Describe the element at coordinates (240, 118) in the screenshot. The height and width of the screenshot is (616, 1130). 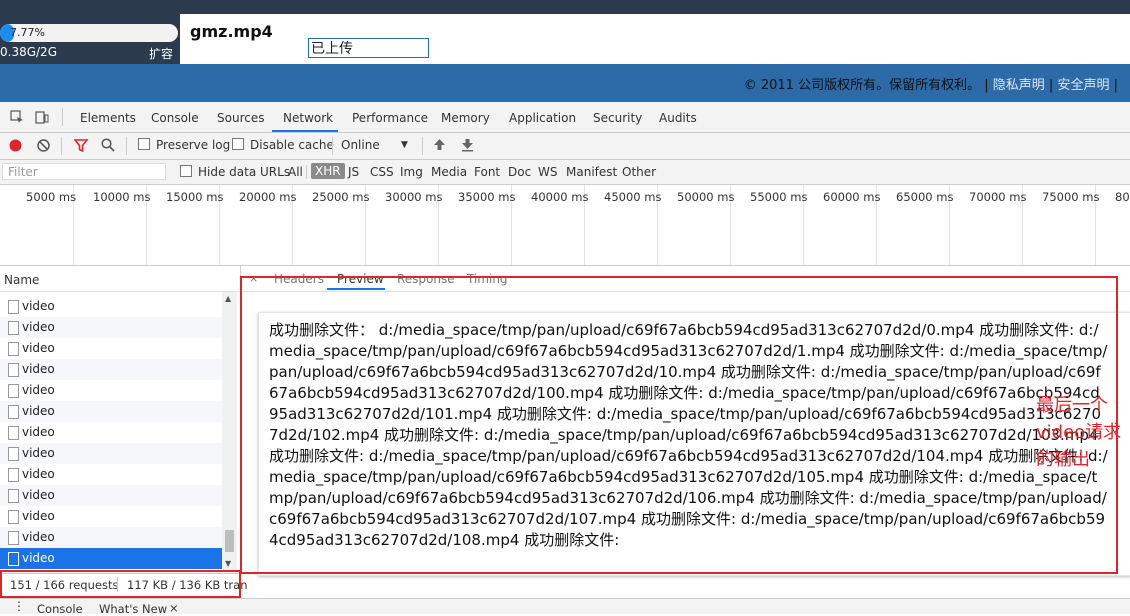
I see `tab-sources: Sources` at that location.